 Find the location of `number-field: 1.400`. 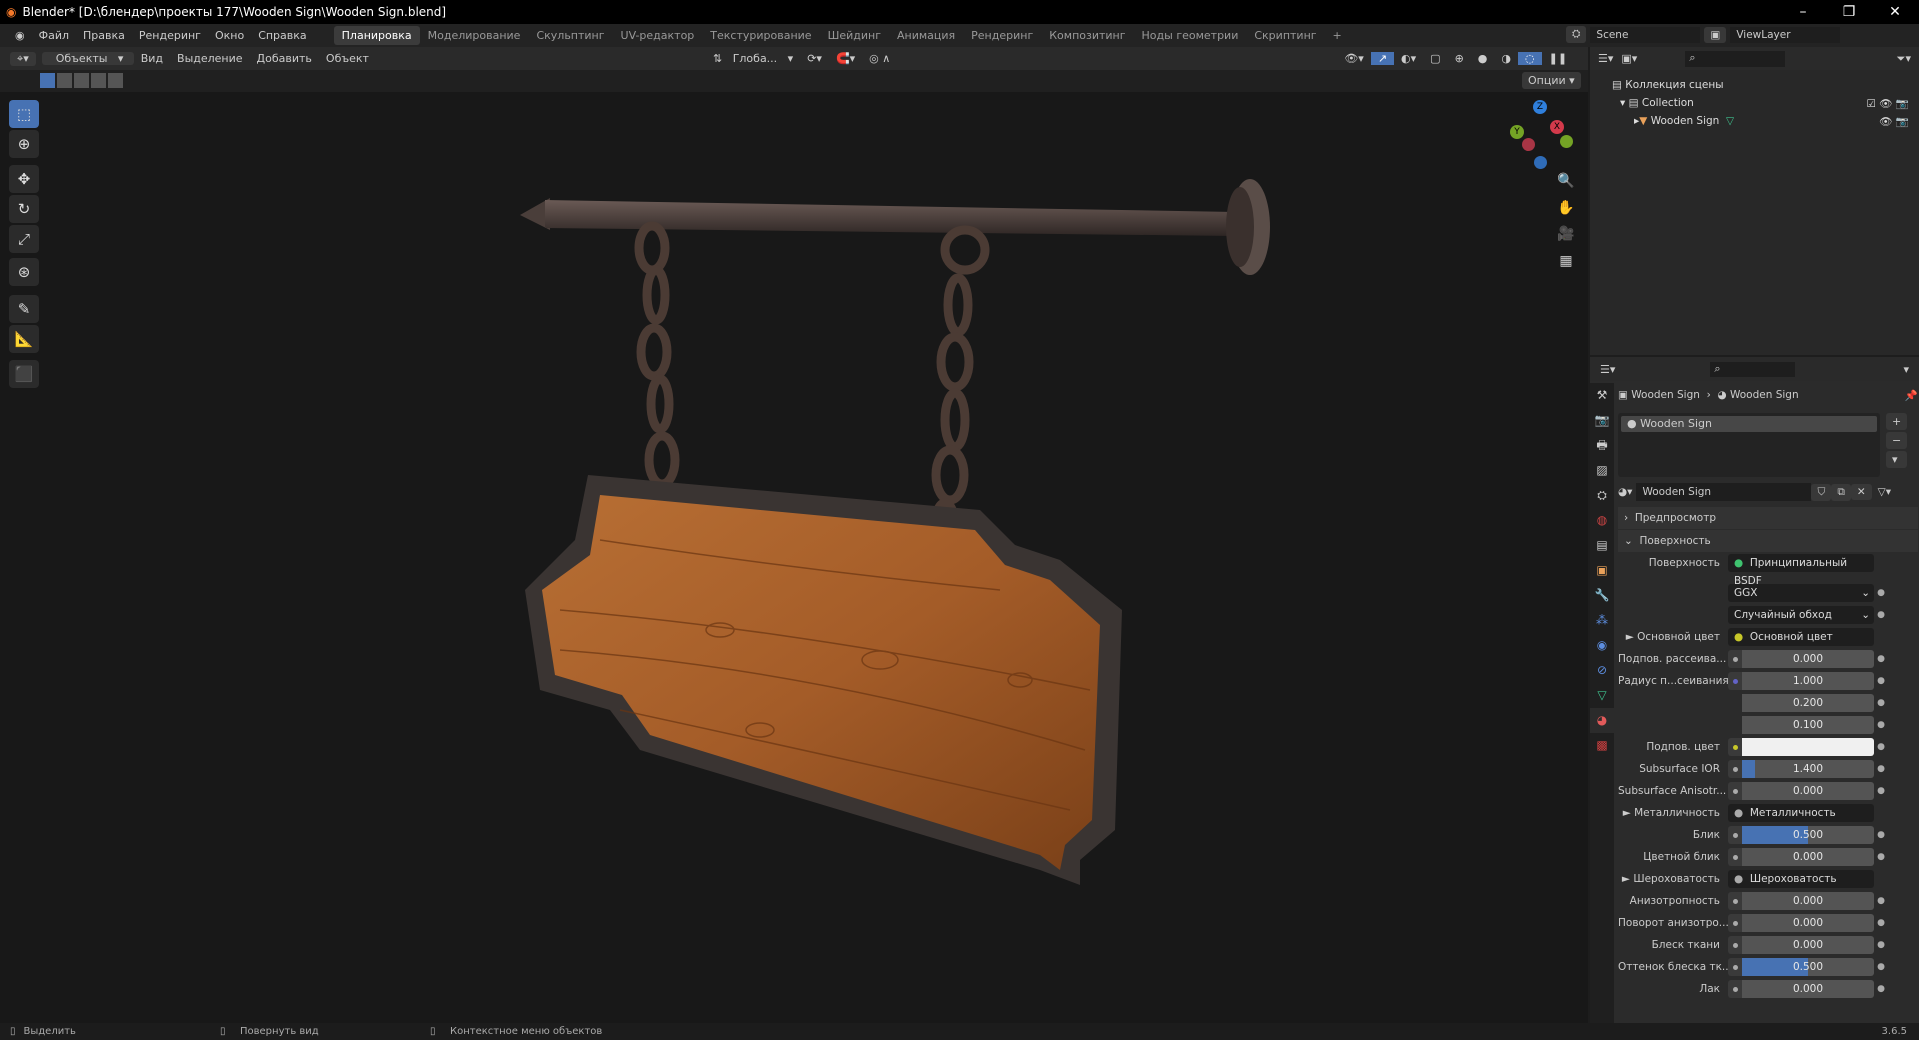

number-field: 1.400 is located at coordinates (1808, 769).